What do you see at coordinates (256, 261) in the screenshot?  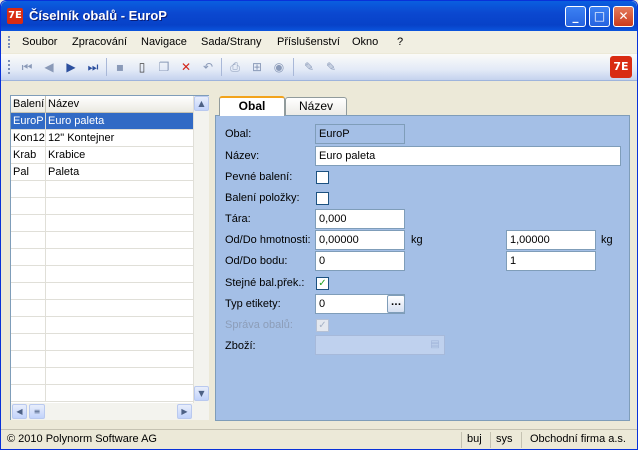 I see `bodu-label: Od/Do bodu:` at bounding box center [256, 261].